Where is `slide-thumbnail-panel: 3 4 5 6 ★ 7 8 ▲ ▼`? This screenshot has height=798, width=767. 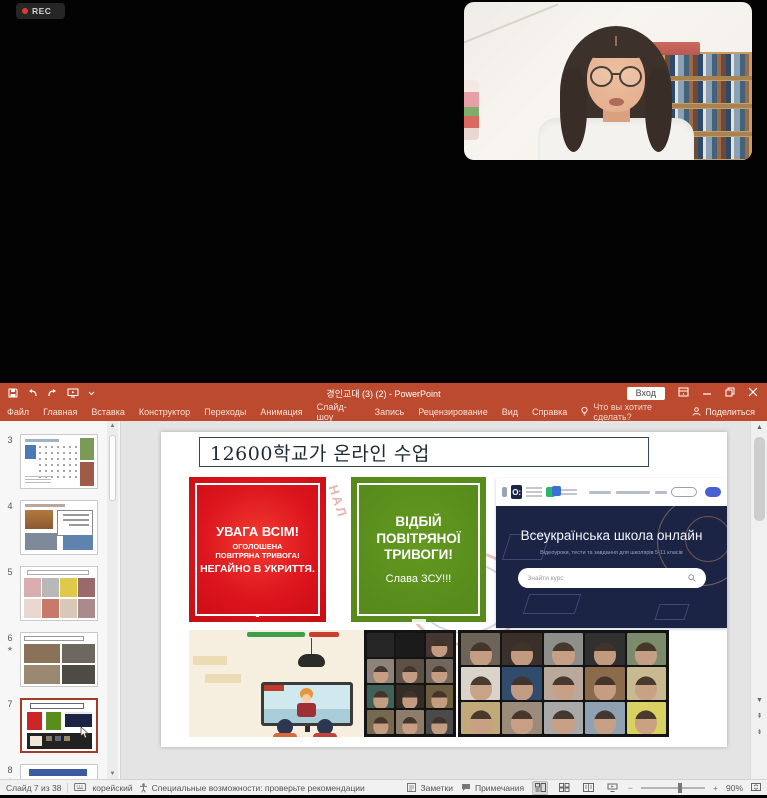 slide-thumbnail-panel: 3 4 5 6 ★ 7 8 ▲ ▼ is located at coordinates (60, 600).